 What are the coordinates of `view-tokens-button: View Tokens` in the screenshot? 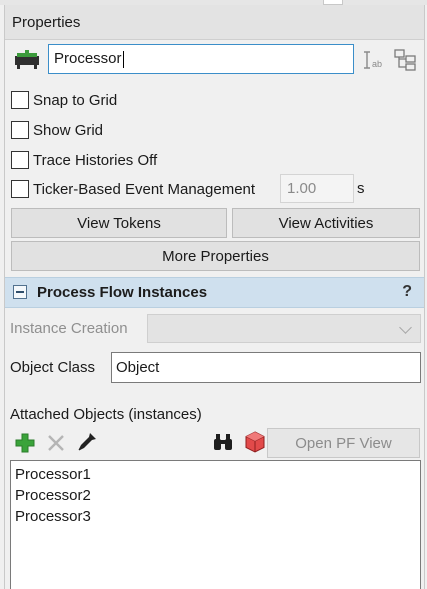 It's located at (119, 223).